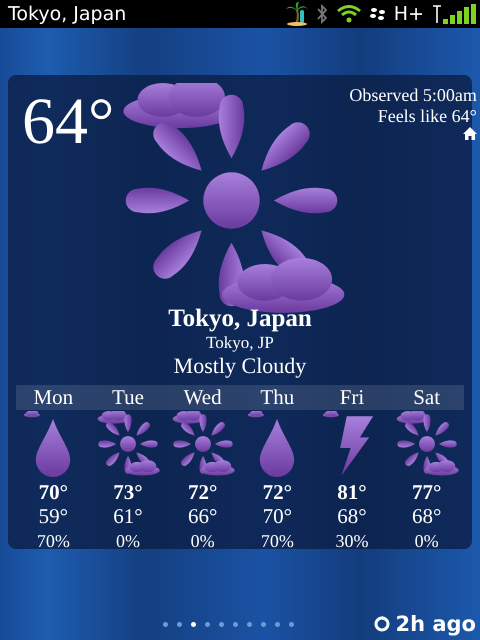 Image resolution: width=480 pixels, height=640 pixels. What do you see at coordinates (53, 397) in the screenshot?
I see `day-label: Mon` at bounding box center [53, 397].